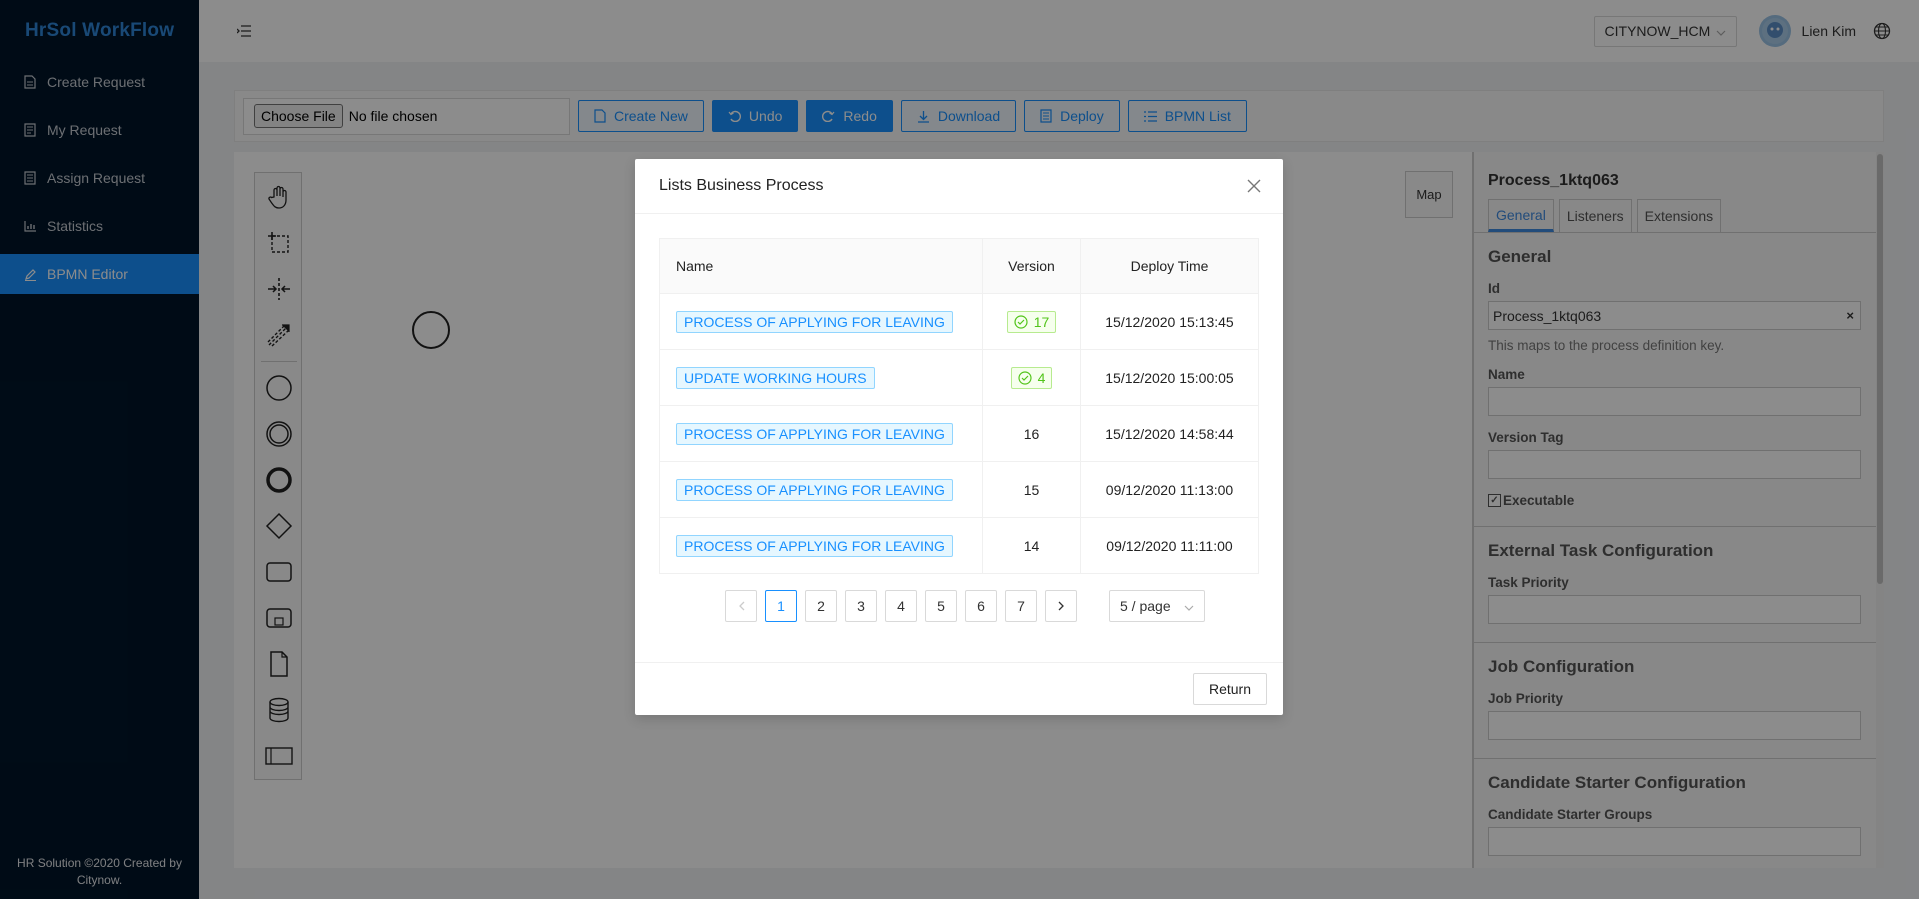 The width and height of the screenshot is (1919, 899). Describe the element at coordinates (1031, 489) in the screenshot. I see `cell-version: 15` at that location.